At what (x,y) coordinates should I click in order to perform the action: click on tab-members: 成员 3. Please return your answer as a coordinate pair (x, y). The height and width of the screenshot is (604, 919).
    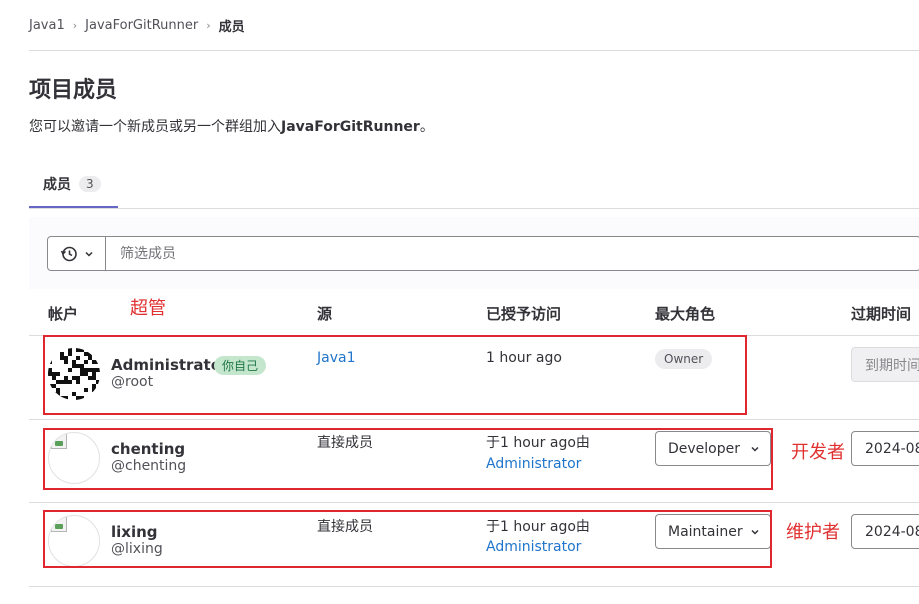
    Looking at the image, I should click on (73, 185).